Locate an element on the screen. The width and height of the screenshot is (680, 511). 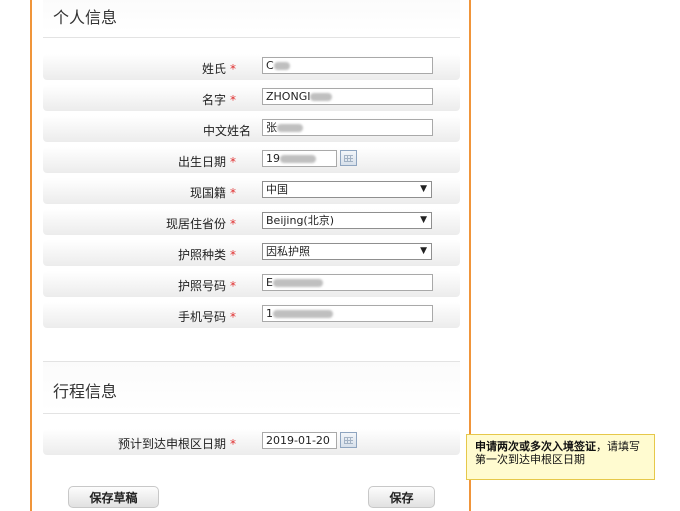
chinese-name-row: 中文姓名 张 is located at coordinates (251, 129).